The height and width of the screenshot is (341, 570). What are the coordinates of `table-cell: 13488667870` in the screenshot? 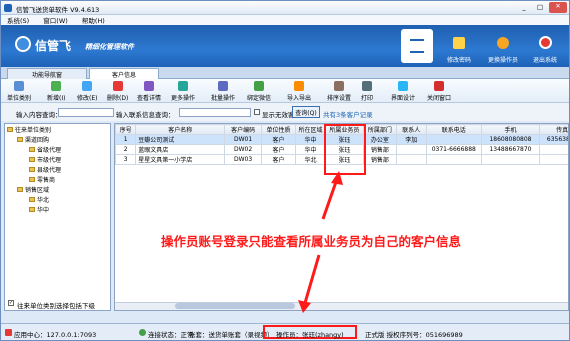 It's located at (510, 149).